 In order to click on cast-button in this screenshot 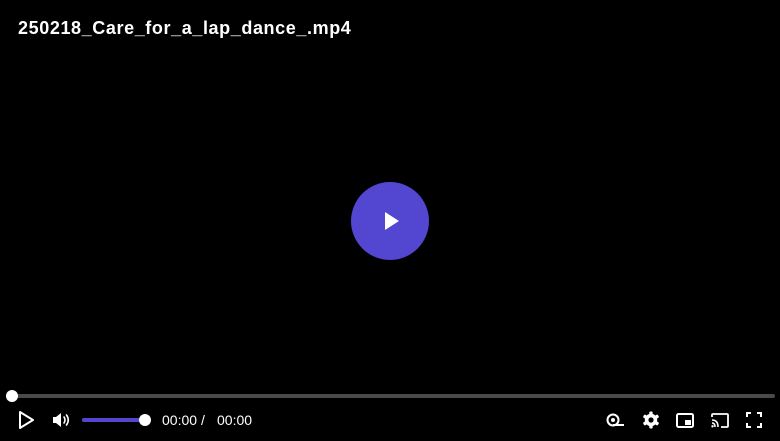, I will do `click(720, 420)`.